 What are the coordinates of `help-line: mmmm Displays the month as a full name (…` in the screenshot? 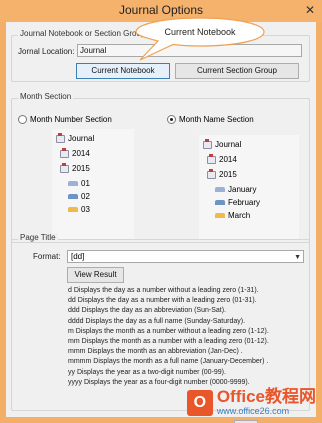 It's located at (168, 362).